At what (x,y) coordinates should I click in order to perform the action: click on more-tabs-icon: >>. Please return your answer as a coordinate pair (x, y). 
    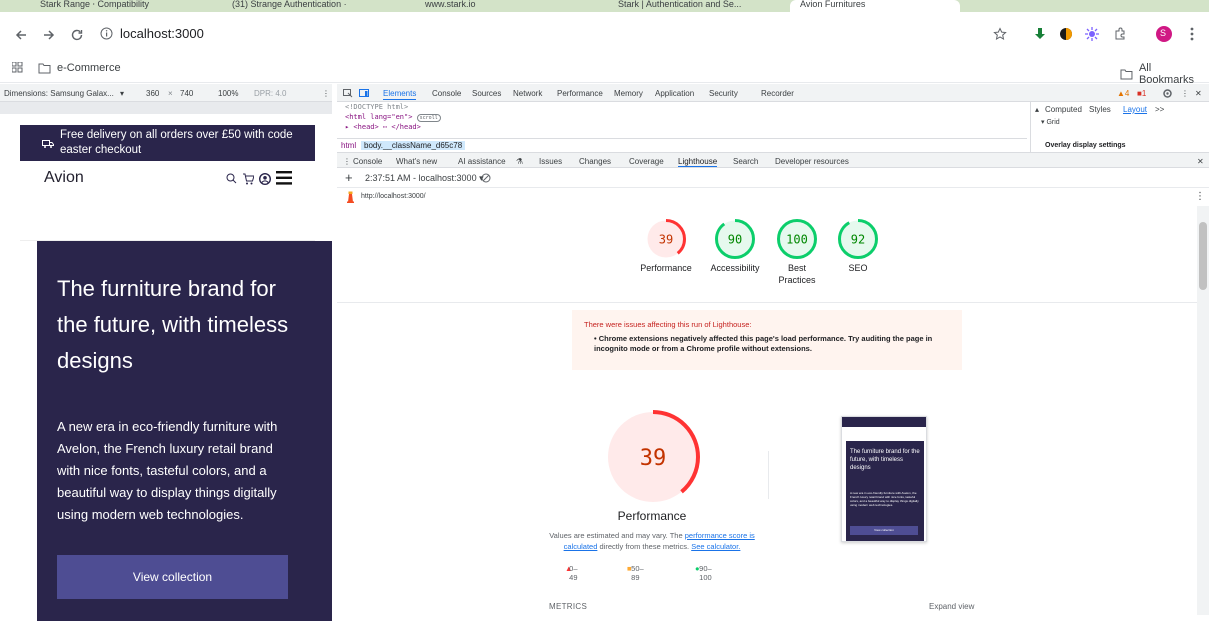
    Looking at the image, I should click on (1159, 109).